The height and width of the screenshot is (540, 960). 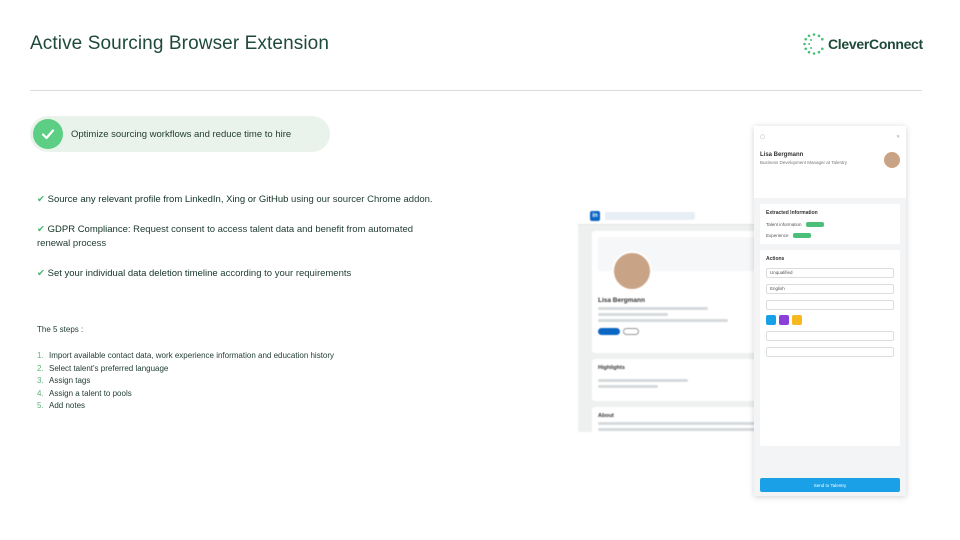 I want to click on profile-name: Lisa Bergmann, so click(x=621, y=300).